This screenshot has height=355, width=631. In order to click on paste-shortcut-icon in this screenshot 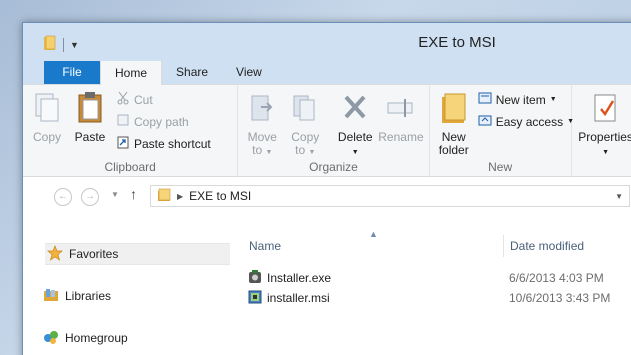, I will do `click(123, 143)`.